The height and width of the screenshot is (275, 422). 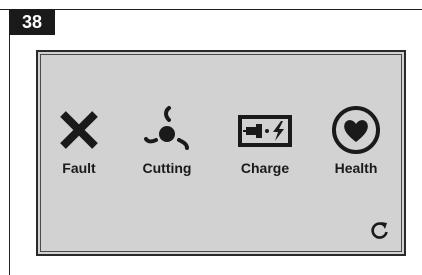 I want to click on x-cross-icon, so click(x=79, y=130).